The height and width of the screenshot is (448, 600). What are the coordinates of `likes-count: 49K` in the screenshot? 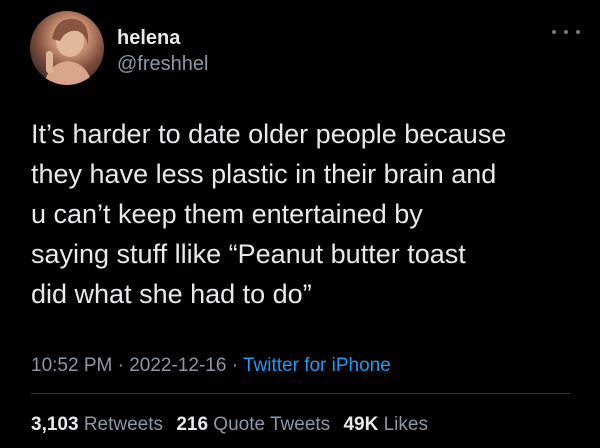 It's located at (361, 424).